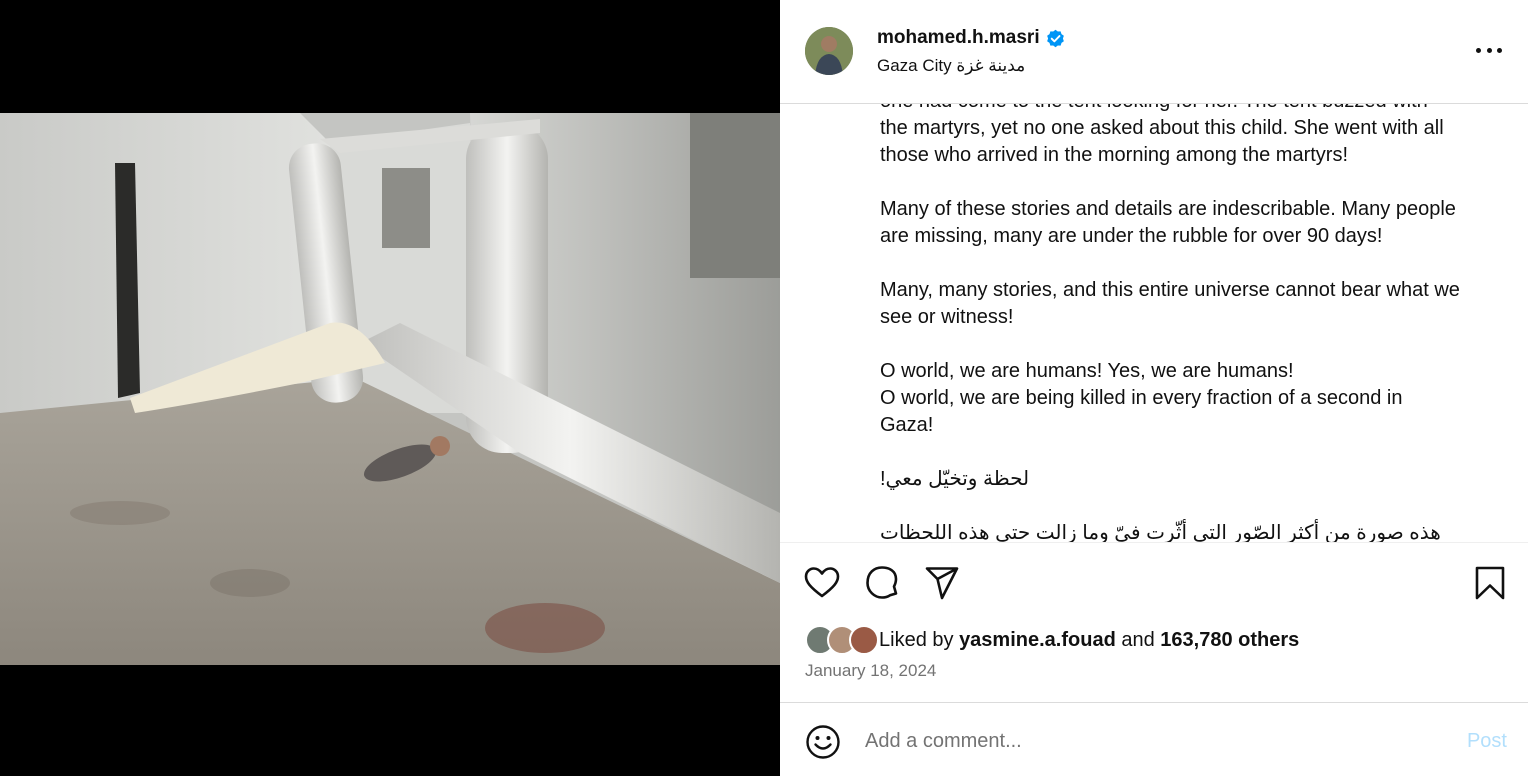 This screenshot has width=1528, height=776. I want to click on caption-line: Gaza!, so click(907, 425).